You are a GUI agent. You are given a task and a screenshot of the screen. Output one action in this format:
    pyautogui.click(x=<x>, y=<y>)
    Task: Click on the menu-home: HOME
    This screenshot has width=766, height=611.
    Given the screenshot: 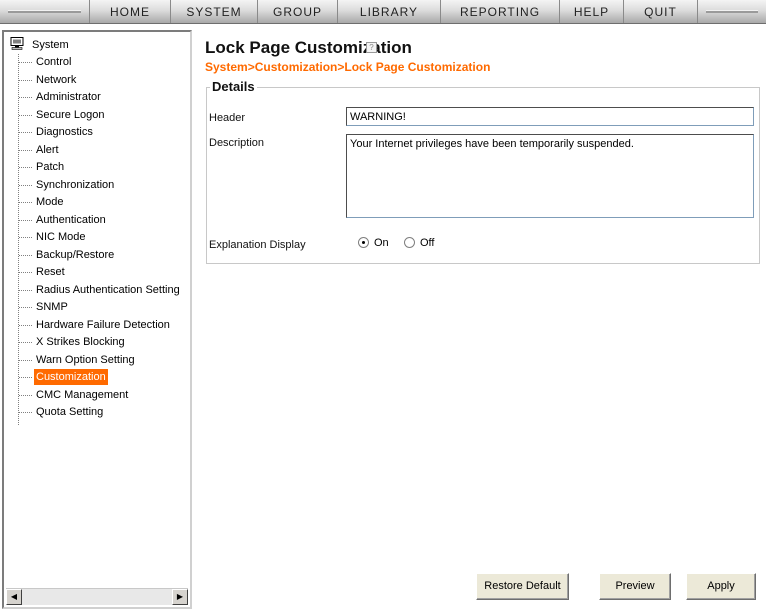 What is the action you would take?
    pyautogui.click(x=130, y=11)
    